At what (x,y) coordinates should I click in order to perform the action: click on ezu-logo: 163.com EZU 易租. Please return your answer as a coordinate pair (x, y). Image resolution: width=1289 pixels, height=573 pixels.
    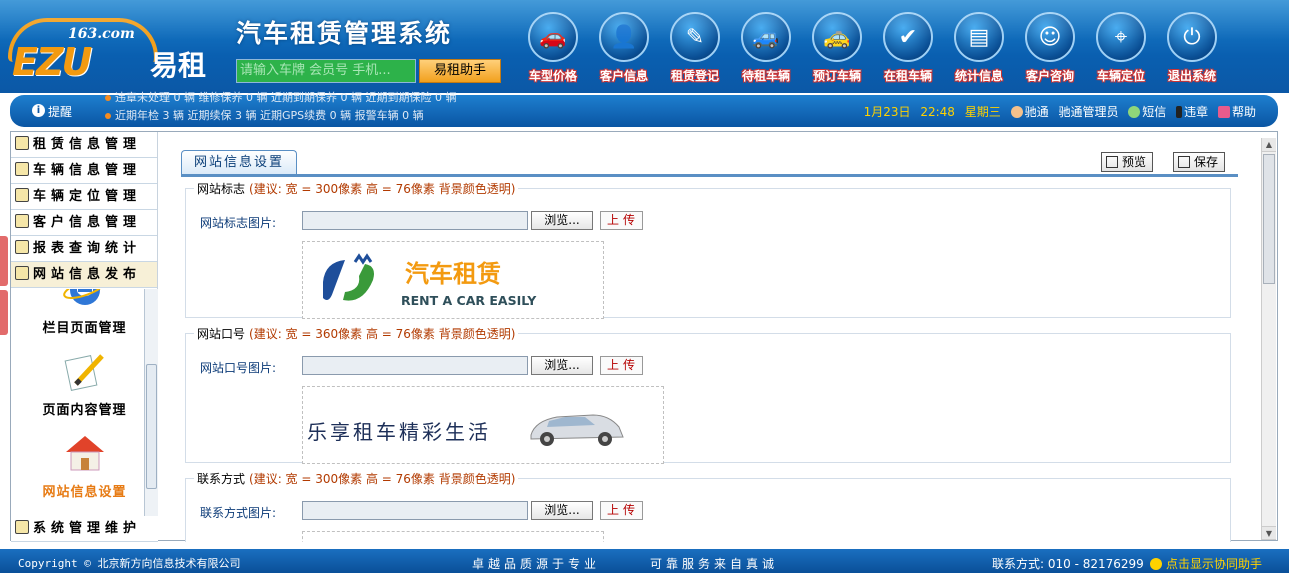
    Looking at the image, I should click on (113, 49).